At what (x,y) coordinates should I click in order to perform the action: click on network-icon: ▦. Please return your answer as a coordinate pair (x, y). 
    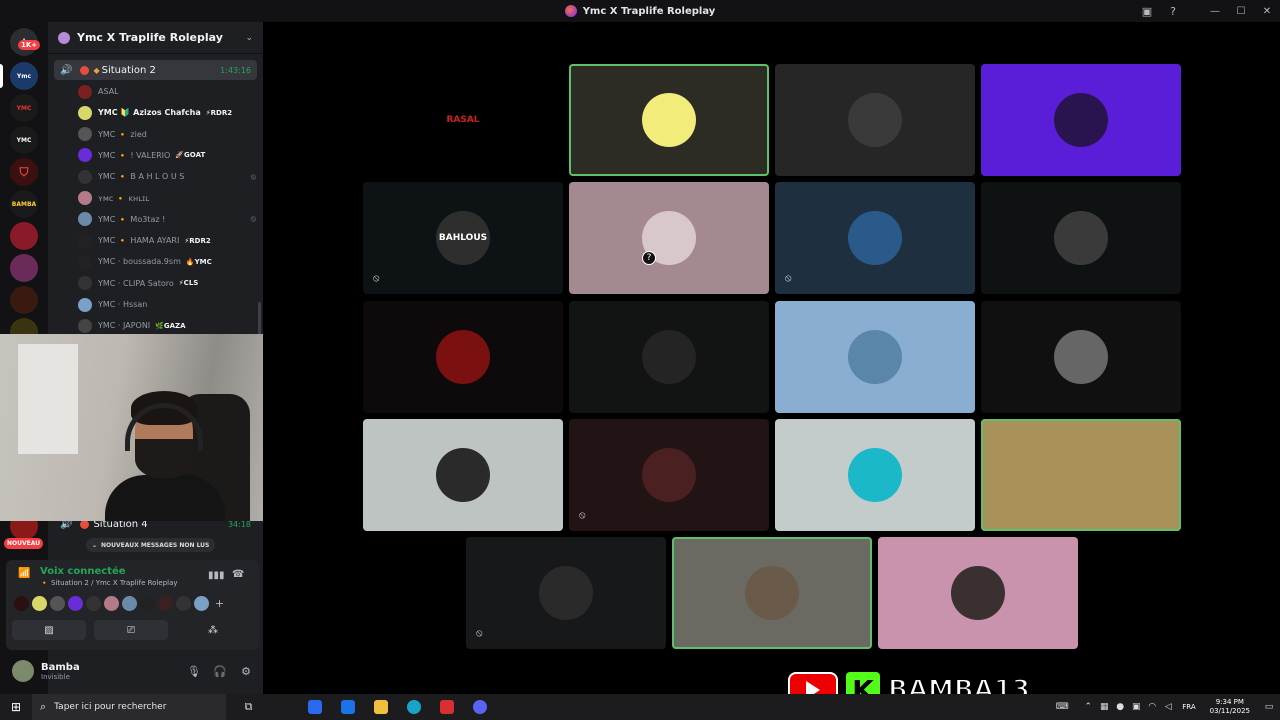
    Looking at the image, I should click on (1104, 707).